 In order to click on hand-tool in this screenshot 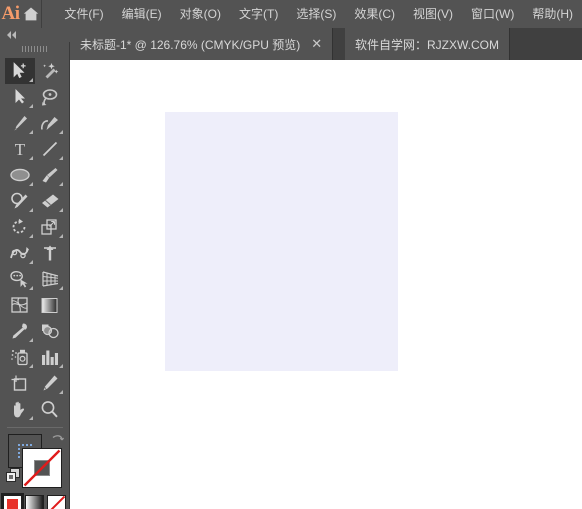, I will do `click(20, 409)`.